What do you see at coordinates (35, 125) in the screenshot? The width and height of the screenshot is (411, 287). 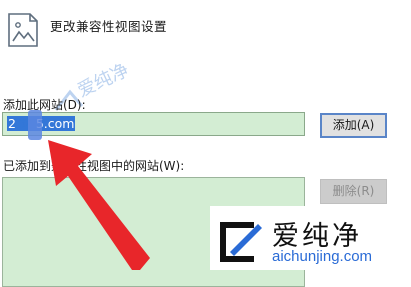 I see `text-cursor` at bounding box center [35, 125].